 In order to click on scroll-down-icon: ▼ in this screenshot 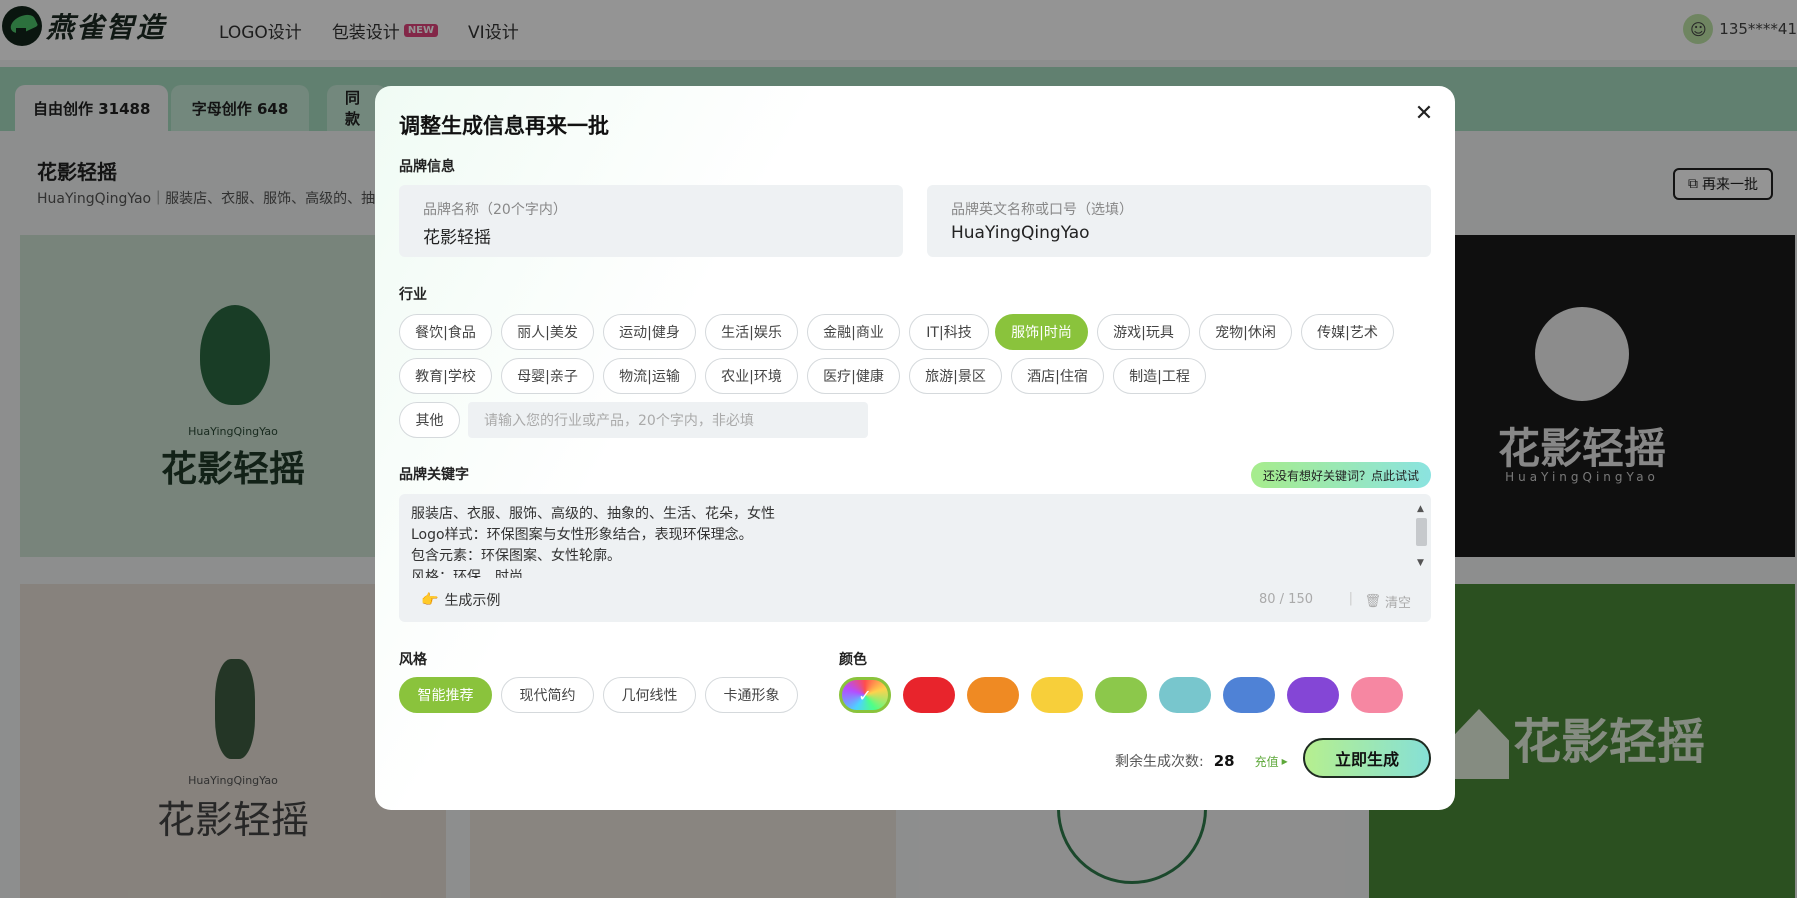, I will do `click(1420, 563)`.